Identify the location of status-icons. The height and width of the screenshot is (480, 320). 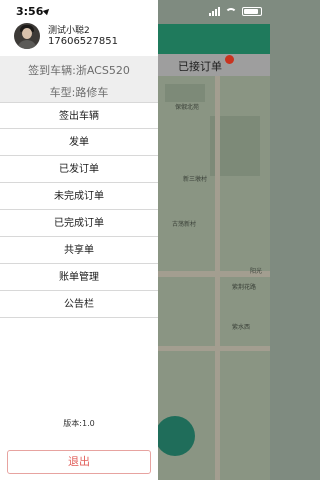
(235, 11).